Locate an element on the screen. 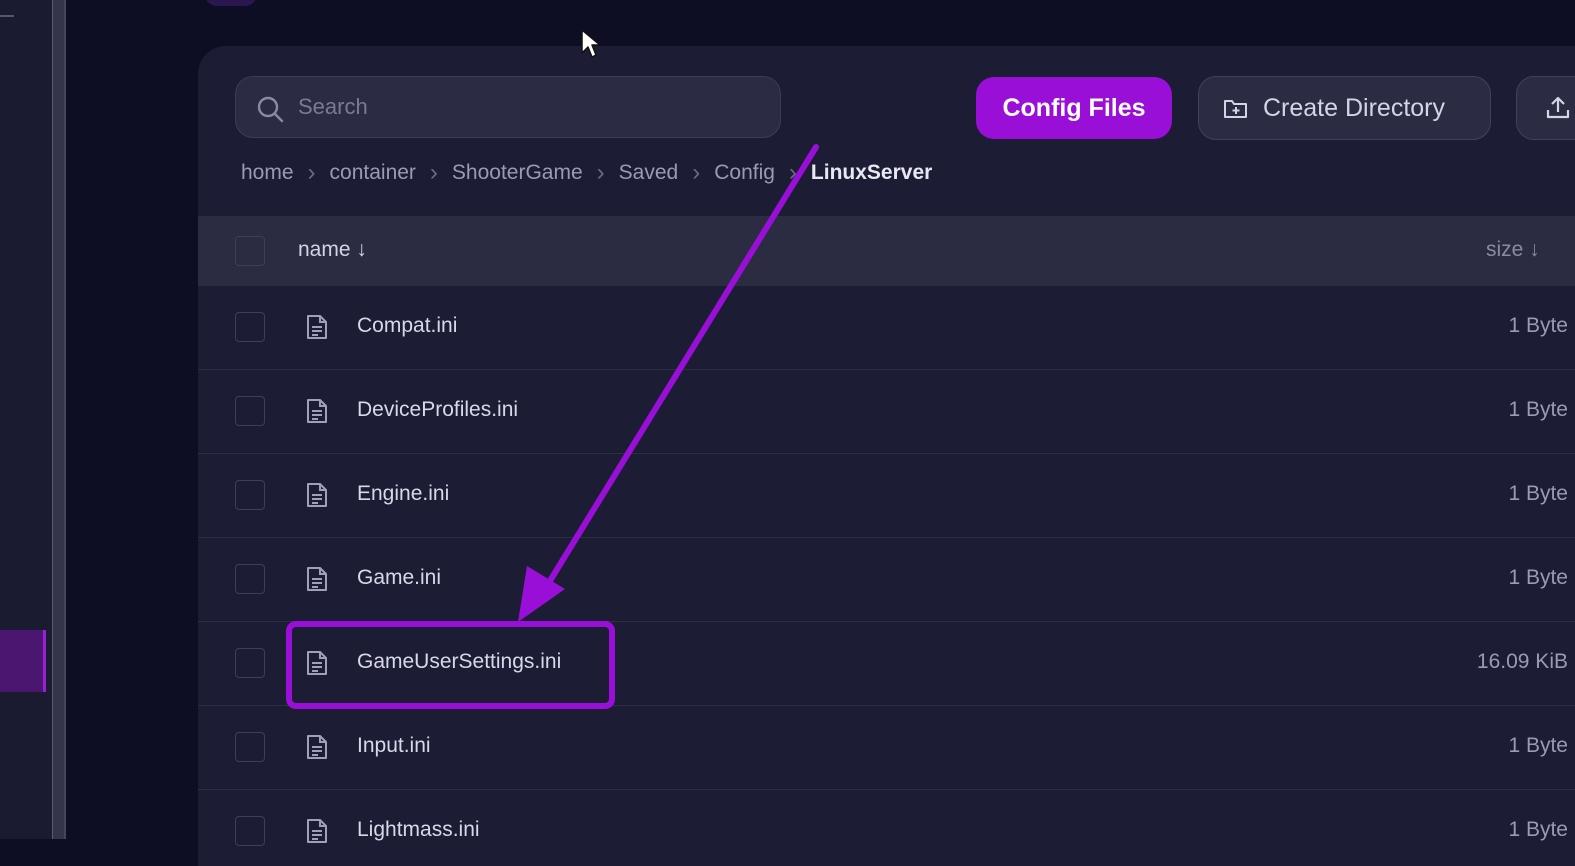 The image size is (1575, 866). breadcrumb-config: Config is located at coordinates (744, 173).